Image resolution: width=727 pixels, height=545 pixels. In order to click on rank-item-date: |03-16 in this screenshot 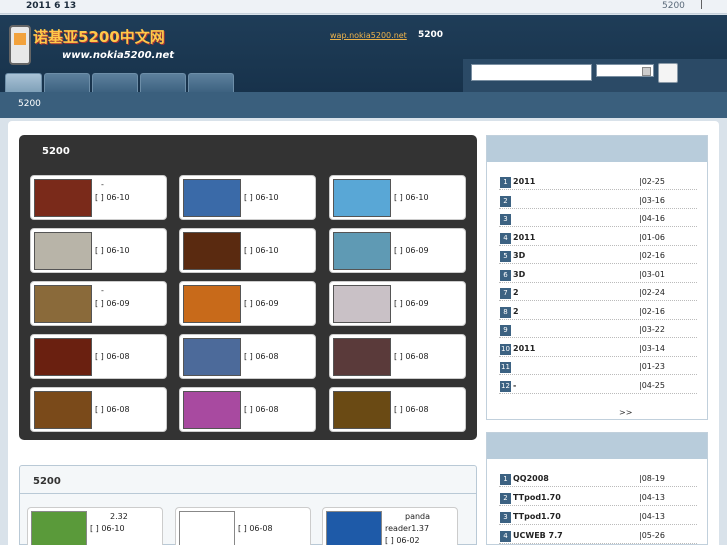, I will do `click(652, 200)`.